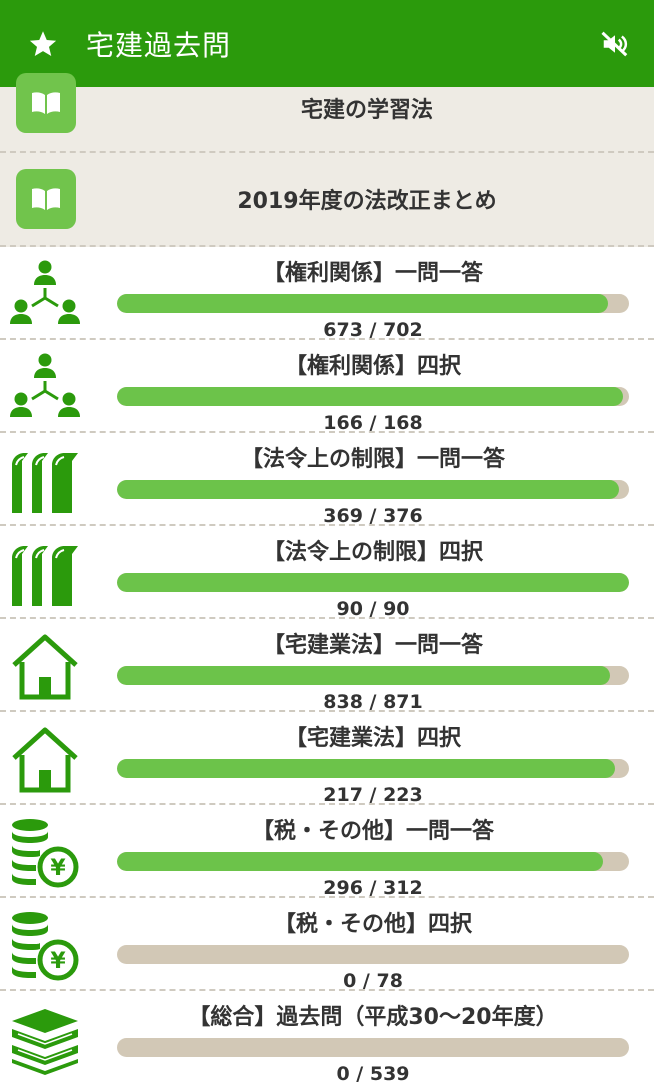 This screenshot has width=654, height=1085. What do you see at coordinates (373, 795) in the screenshot?
I see `progress-count: 217 / 223` at bounding box center [373, 795].